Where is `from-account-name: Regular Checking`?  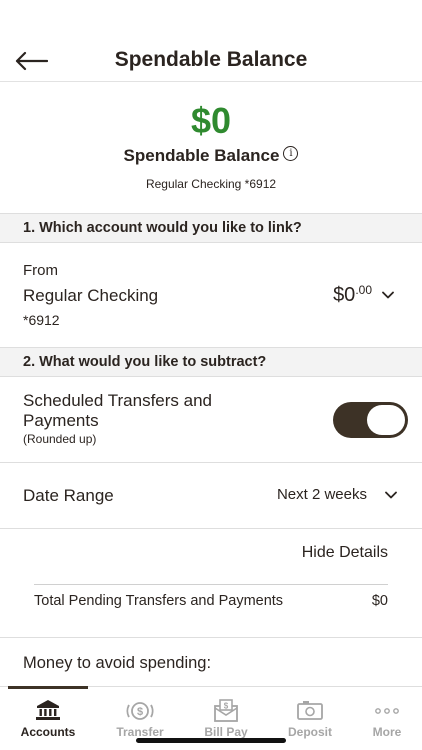 from-account-name: Regular Checking is located at coordinates (91, 295).